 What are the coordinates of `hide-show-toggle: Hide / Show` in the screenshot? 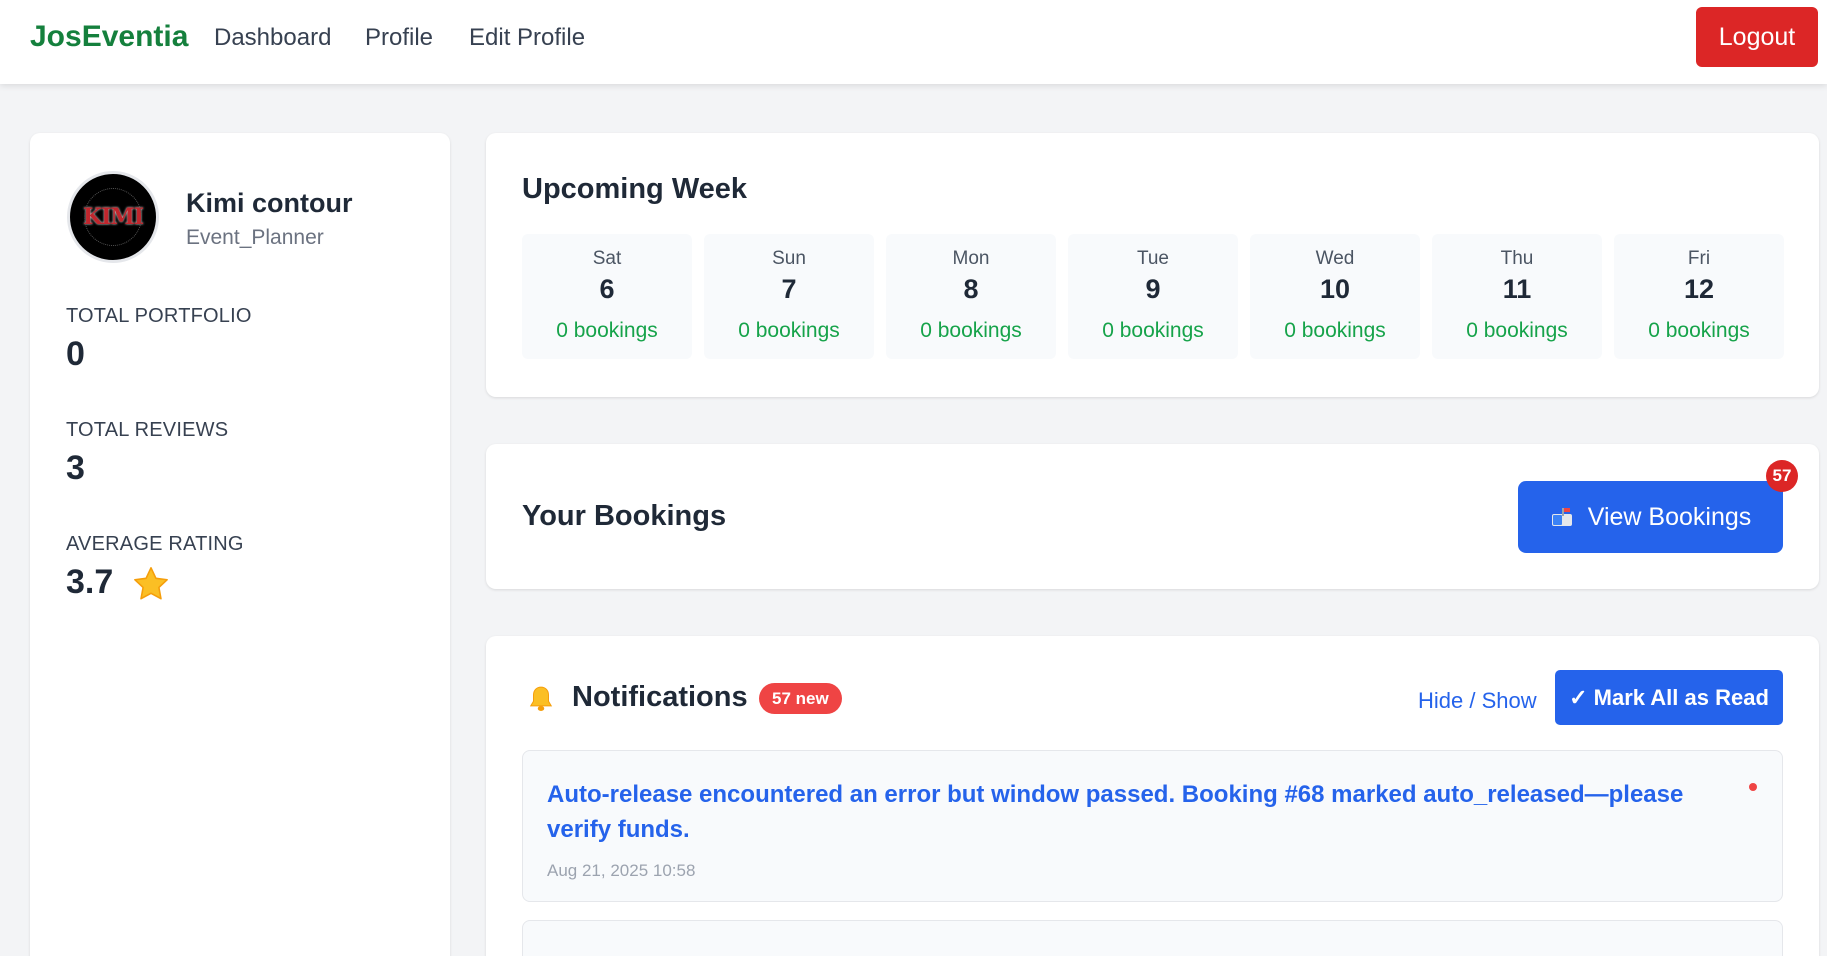 It's located at (1477, 701).